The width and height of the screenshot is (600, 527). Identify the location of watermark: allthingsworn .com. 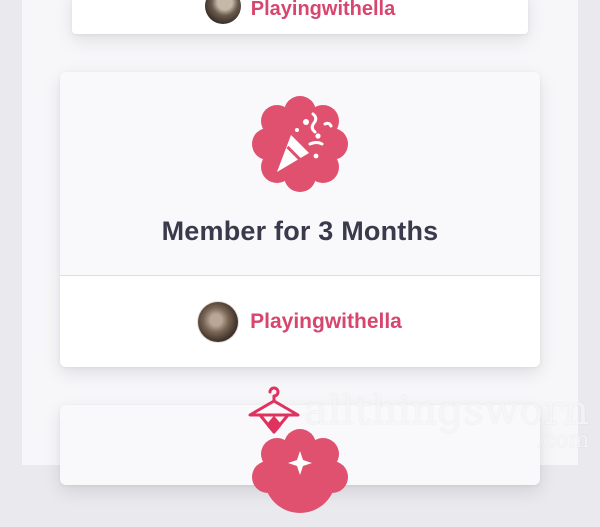
(421, 422).